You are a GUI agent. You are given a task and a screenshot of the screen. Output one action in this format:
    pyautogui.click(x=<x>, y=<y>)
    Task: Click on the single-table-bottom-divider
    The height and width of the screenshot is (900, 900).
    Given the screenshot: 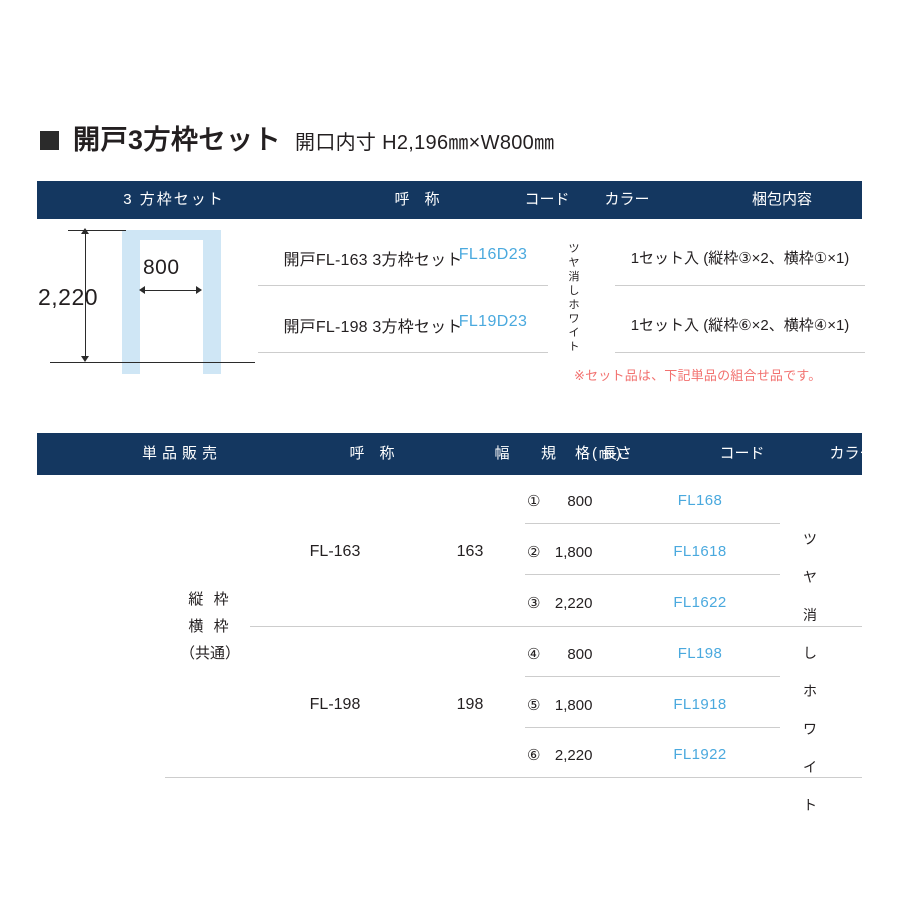 What is the action you would take?
    pyautogui.click(x=513, y=777)
    